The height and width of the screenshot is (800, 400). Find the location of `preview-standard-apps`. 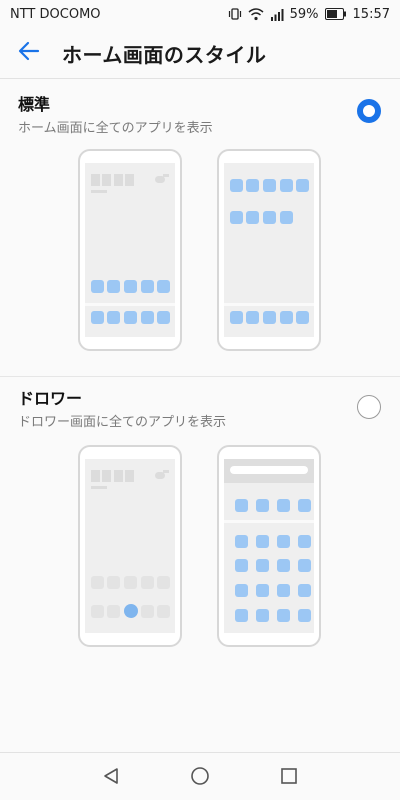

preview-standard-apps is located at coordinates (269, 250).